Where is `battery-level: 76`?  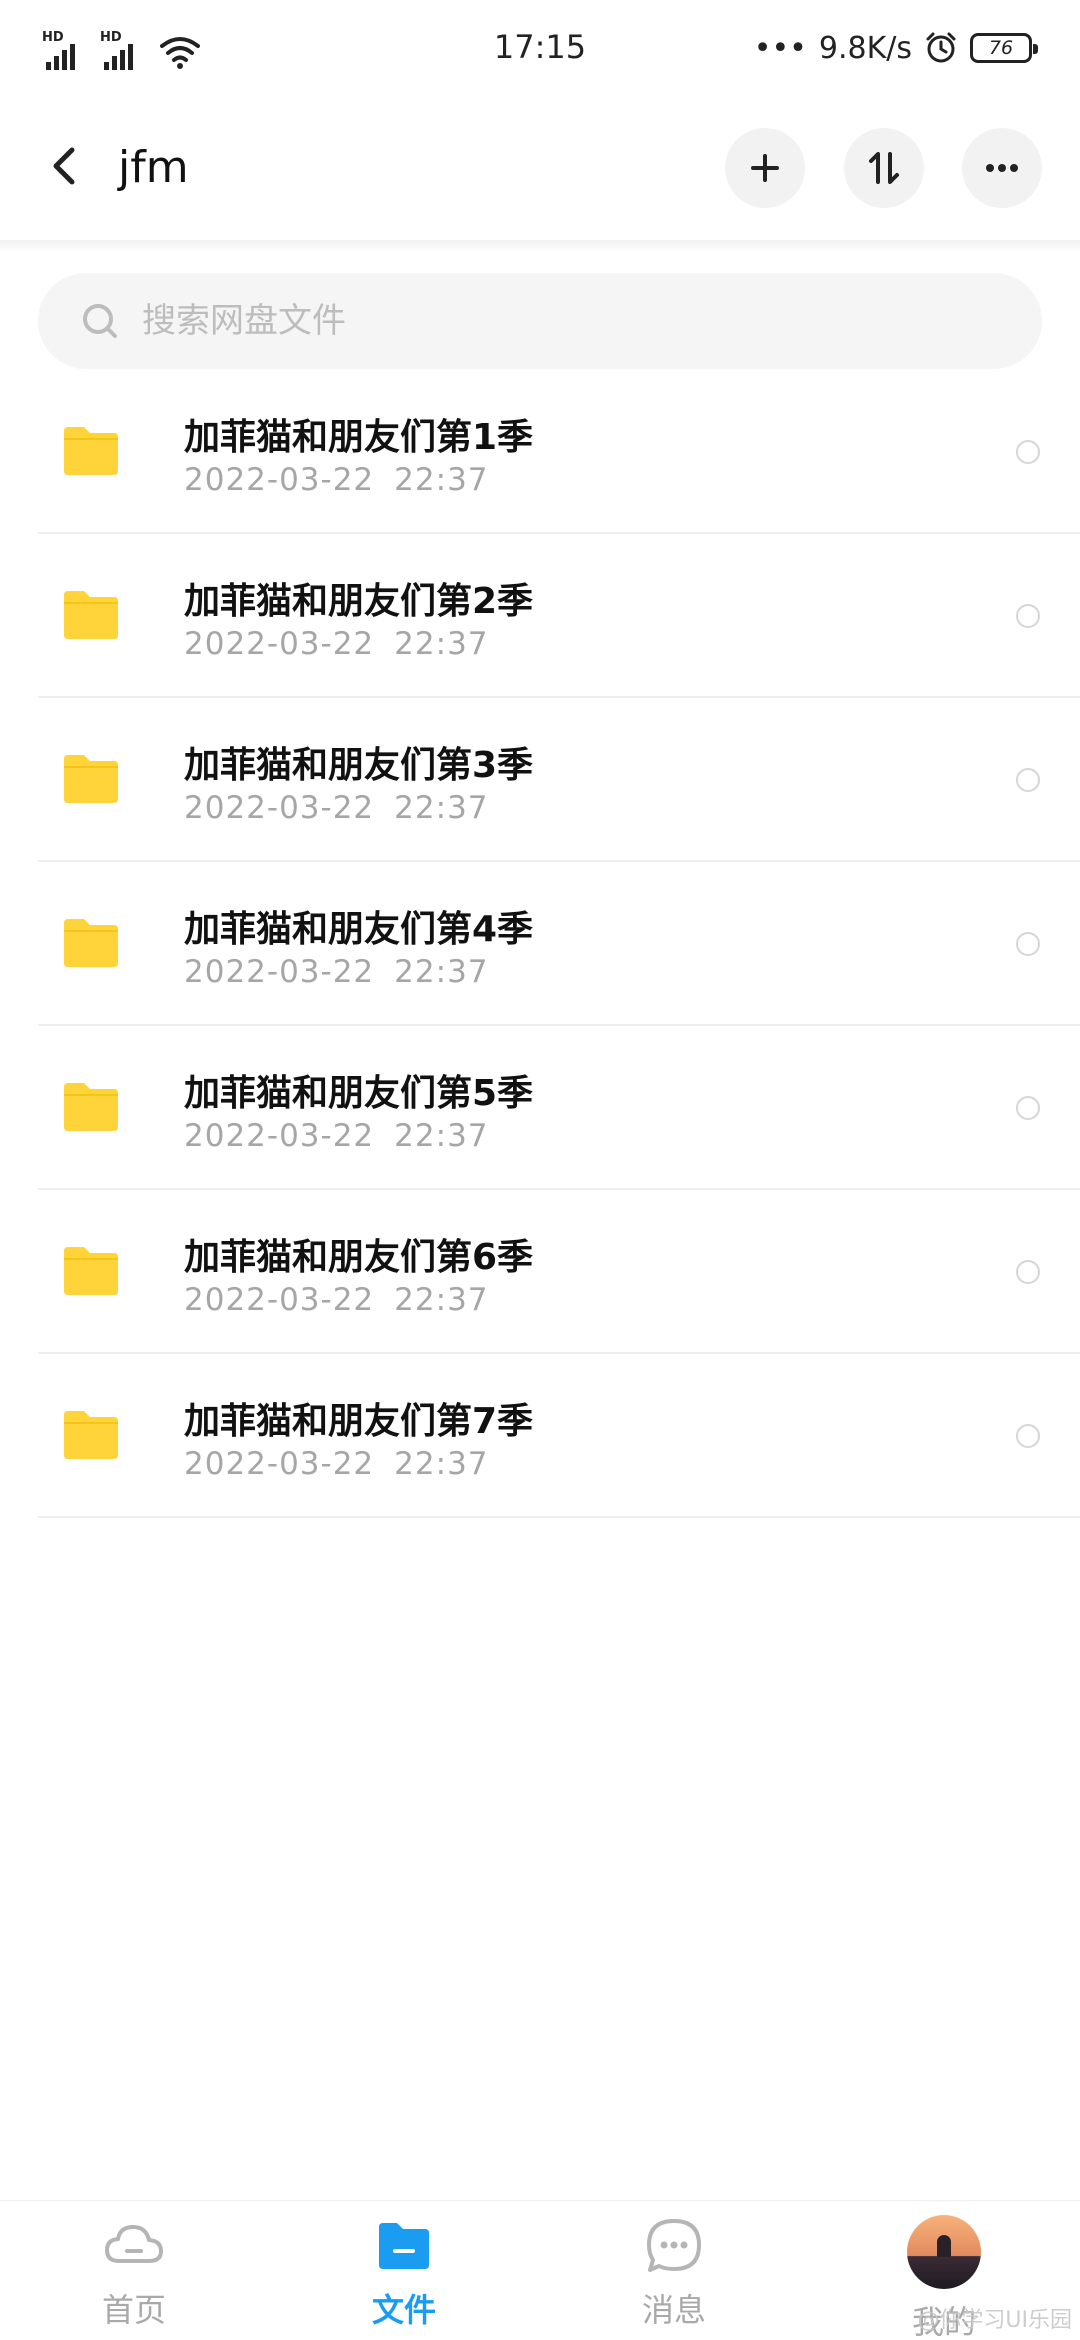
battery-level: 76 is located at coordinates (1001, 48).